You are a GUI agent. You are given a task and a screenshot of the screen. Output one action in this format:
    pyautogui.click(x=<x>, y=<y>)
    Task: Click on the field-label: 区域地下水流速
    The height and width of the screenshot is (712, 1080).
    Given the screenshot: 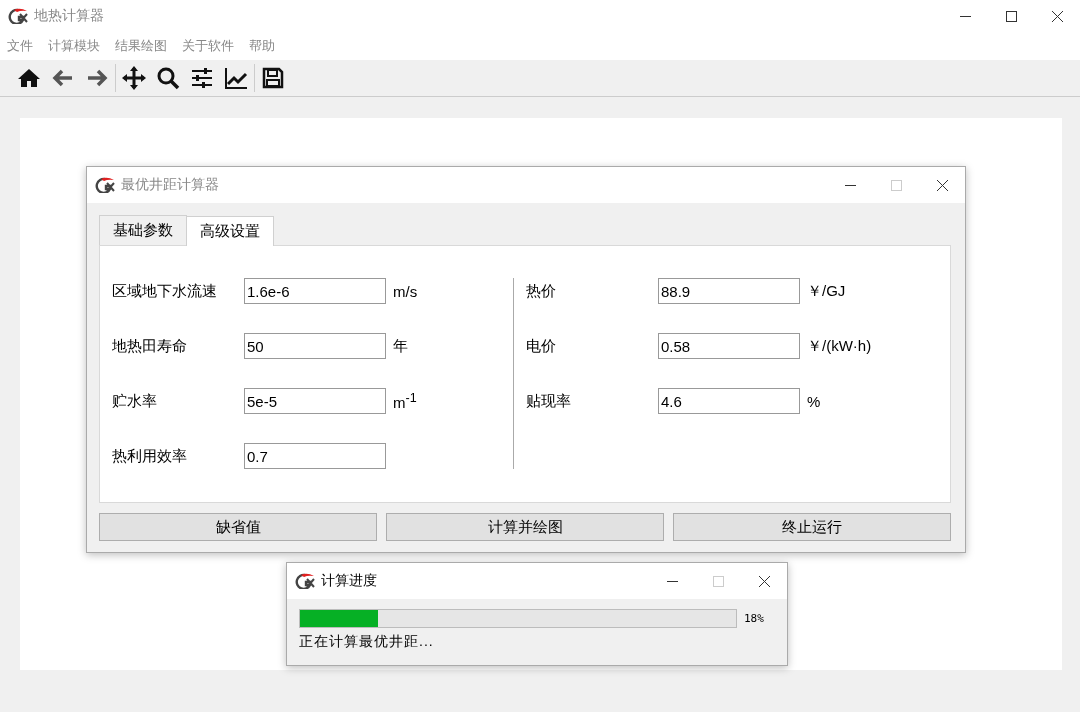 What is the action you would take?
    pyautogui.click(x=165, y=291)
    